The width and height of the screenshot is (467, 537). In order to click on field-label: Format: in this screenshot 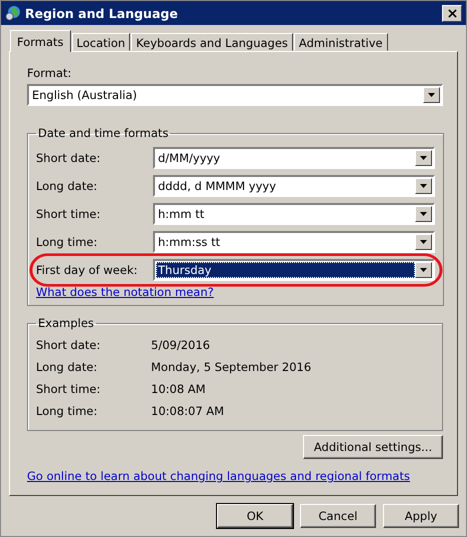, I will do `click(49, 73)`.